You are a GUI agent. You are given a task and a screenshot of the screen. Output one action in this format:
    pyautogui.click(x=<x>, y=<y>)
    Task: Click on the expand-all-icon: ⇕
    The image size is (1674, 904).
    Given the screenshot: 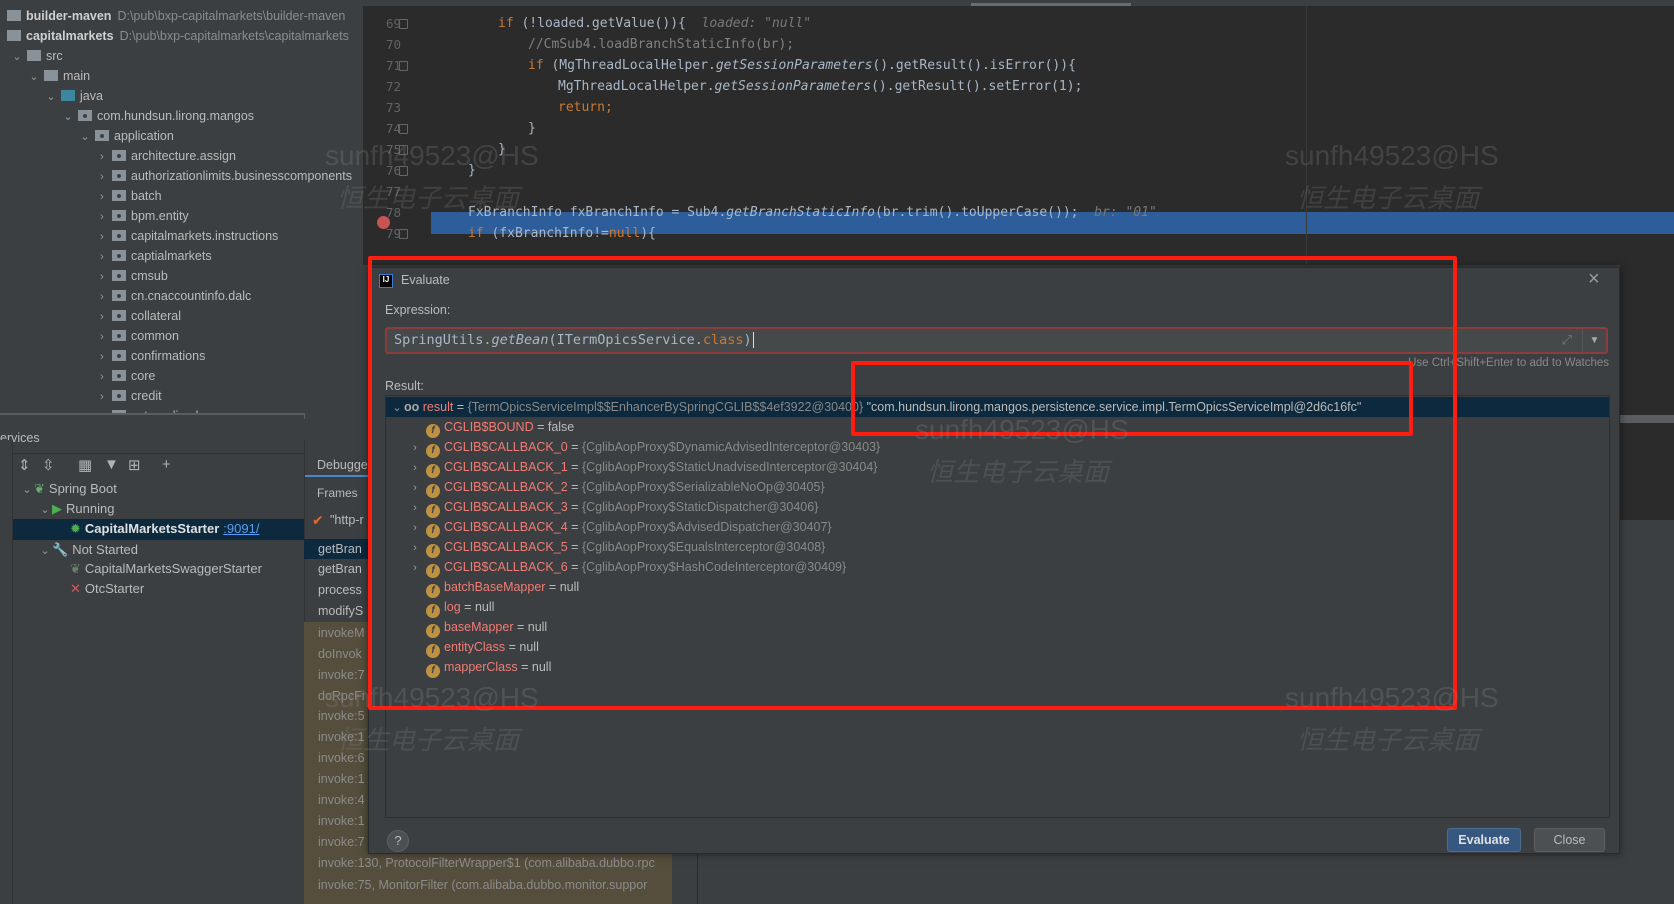 What is the action you would take?
    pyautogui.click(x=24, y=465)
    